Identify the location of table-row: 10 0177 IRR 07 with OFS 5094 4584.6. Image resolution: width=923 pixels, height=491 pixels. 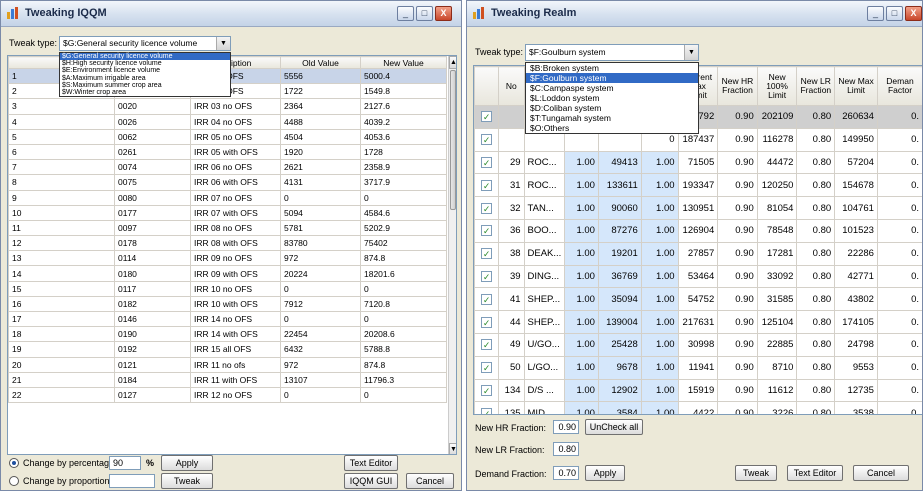
(227, 212).